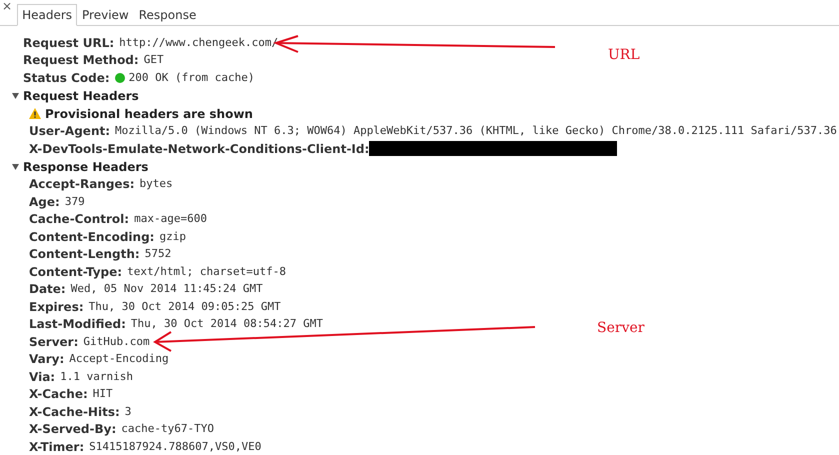 The width and height of the screenshot is (839, 455). I want to click on header-value: http://www.chengeek.com/, so click(198, 42).